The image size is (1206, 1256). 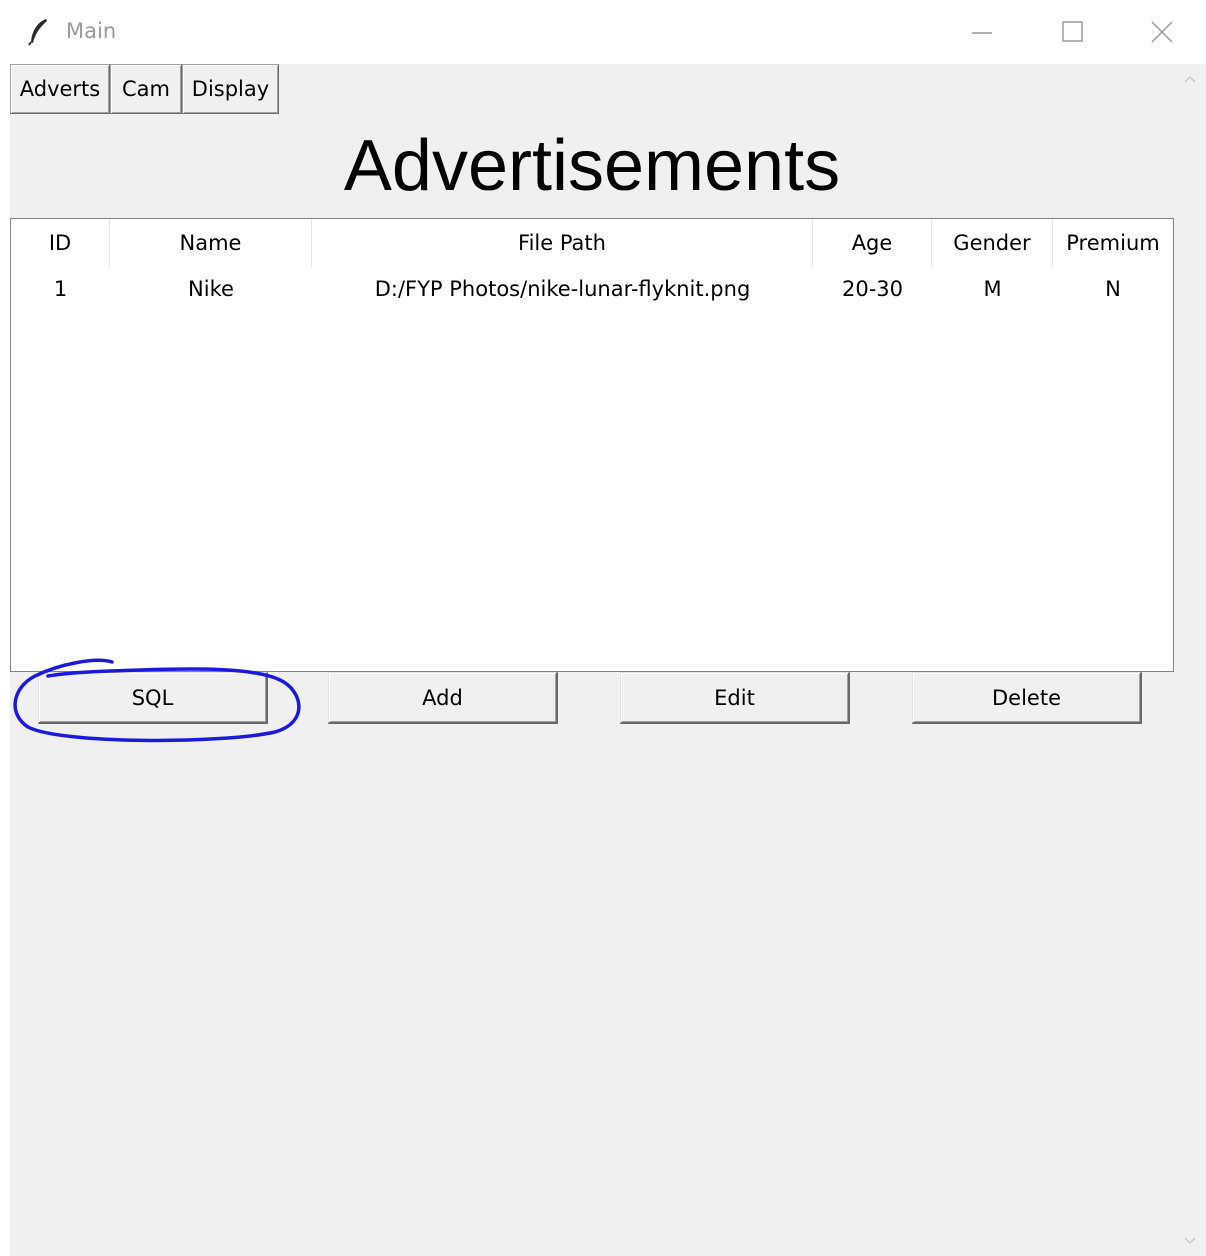 I want to click on window-title: Main, so click(x=91, y=31).